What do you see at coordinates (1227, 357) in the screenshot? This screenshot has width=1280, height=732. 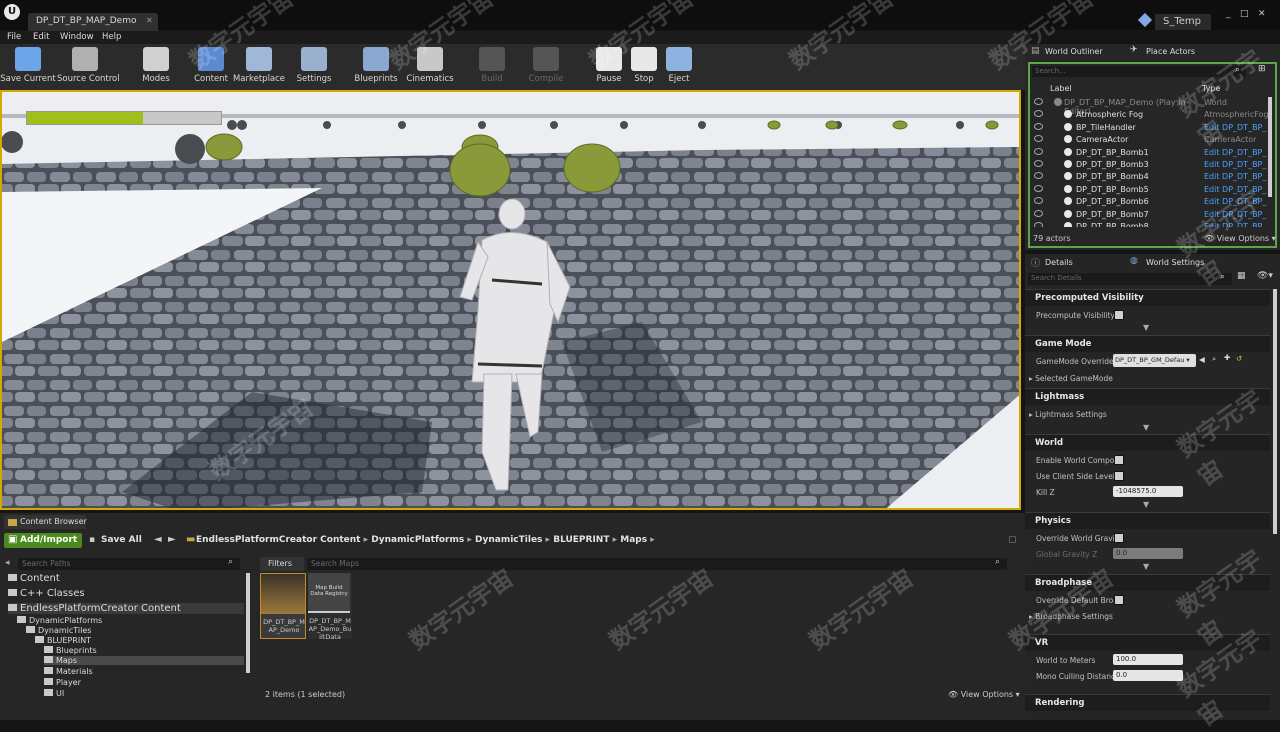 I see `add-icon: ✚` at bounding box center [1227, 357].